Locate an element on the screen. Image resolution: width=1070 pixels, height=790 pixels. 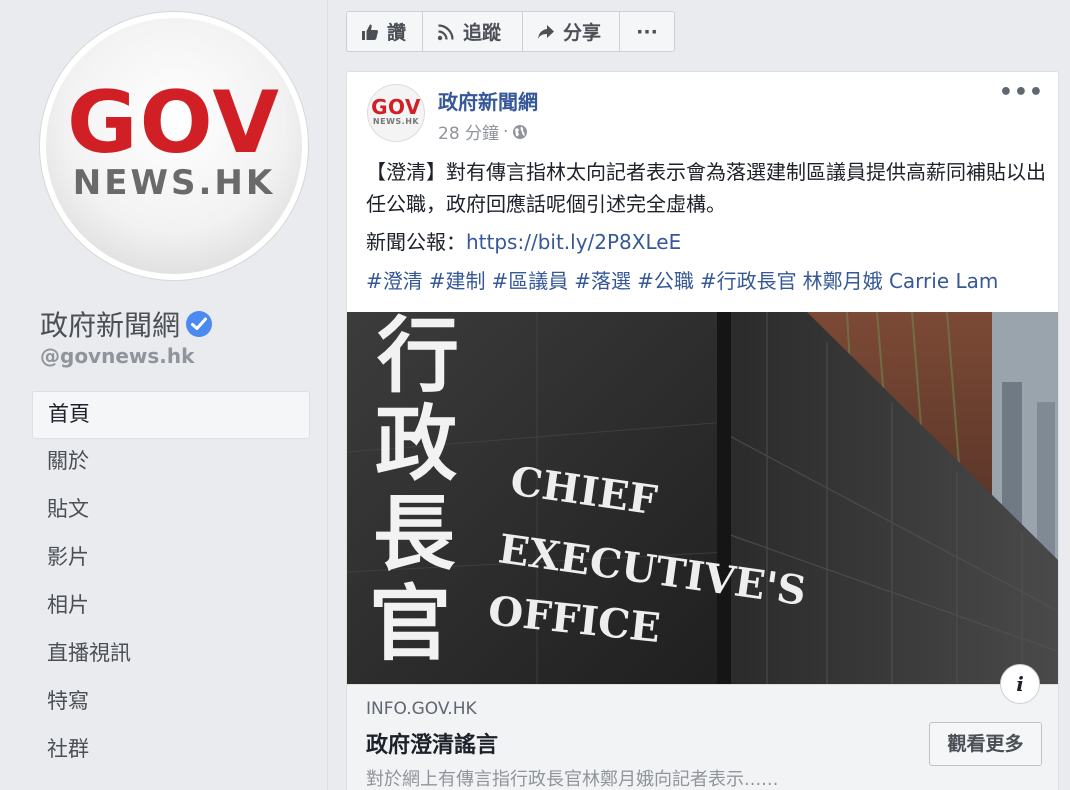
link-preview-domain: INFO.GOV.HK is located at coordinates (421, 709).